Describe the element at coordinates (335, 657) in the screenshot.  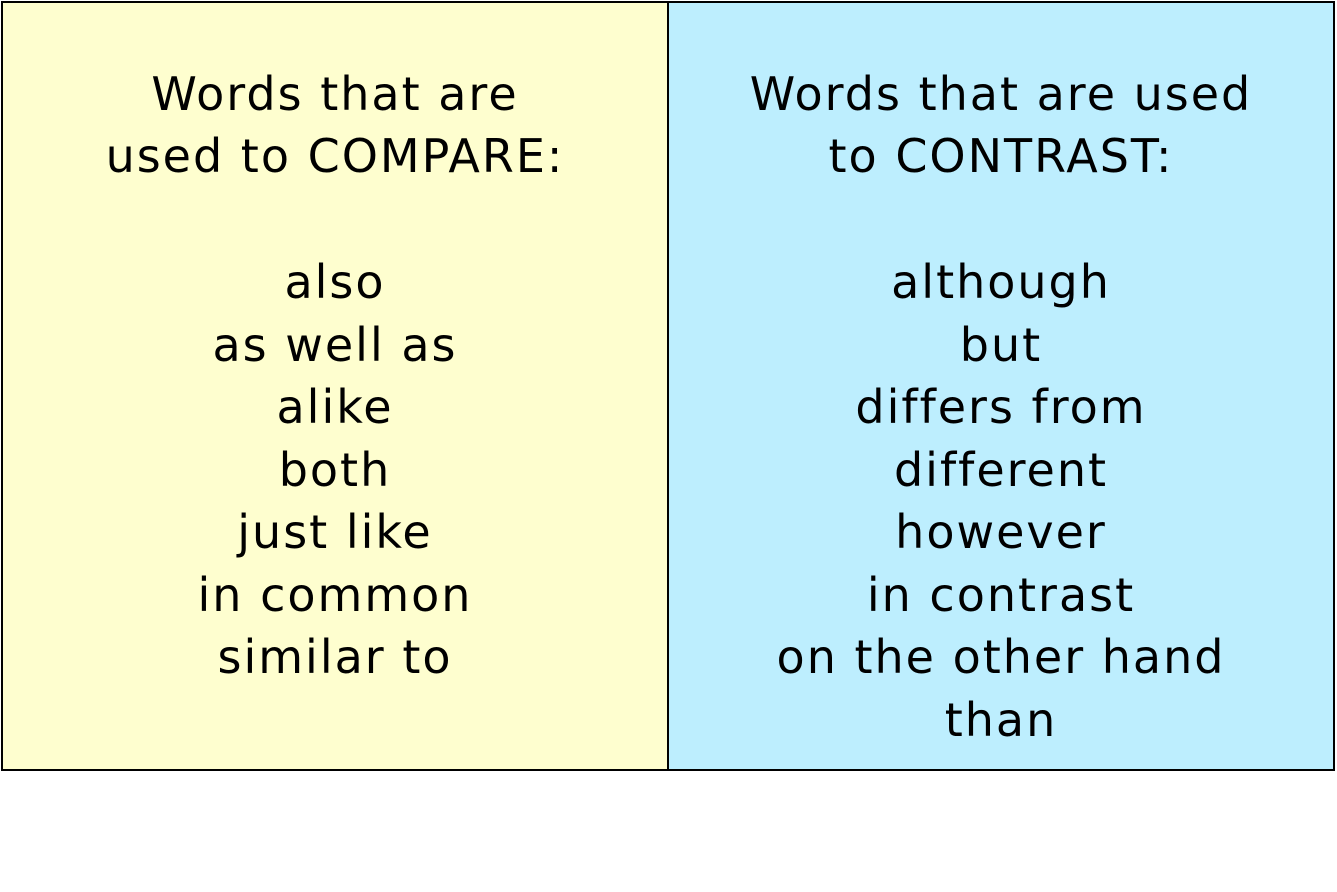
I see `compare-word: similar to` at that location.